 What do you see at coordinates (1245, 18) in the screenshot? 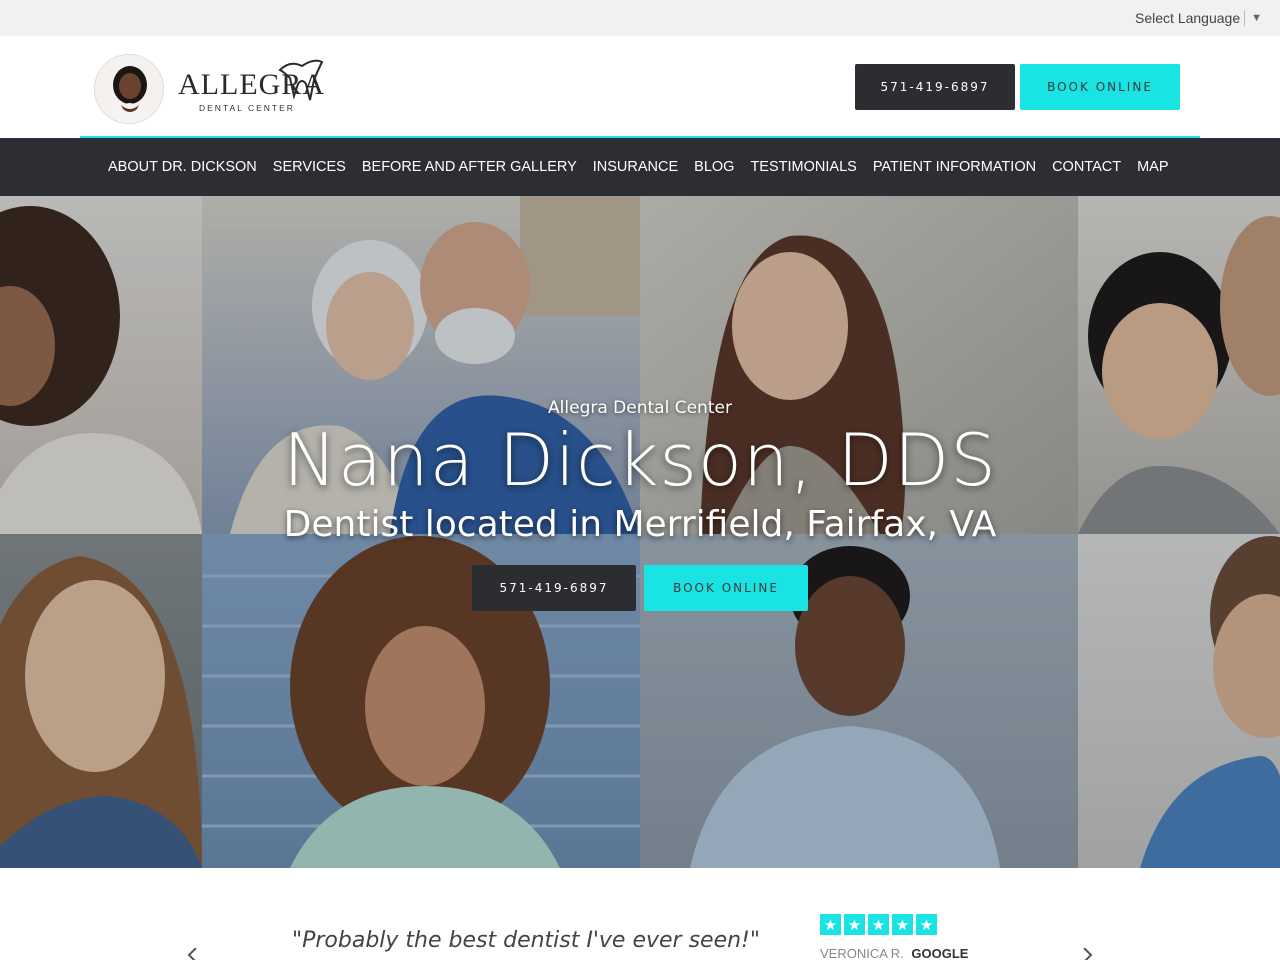
I see `divider` at bounding box center [1245, 18].